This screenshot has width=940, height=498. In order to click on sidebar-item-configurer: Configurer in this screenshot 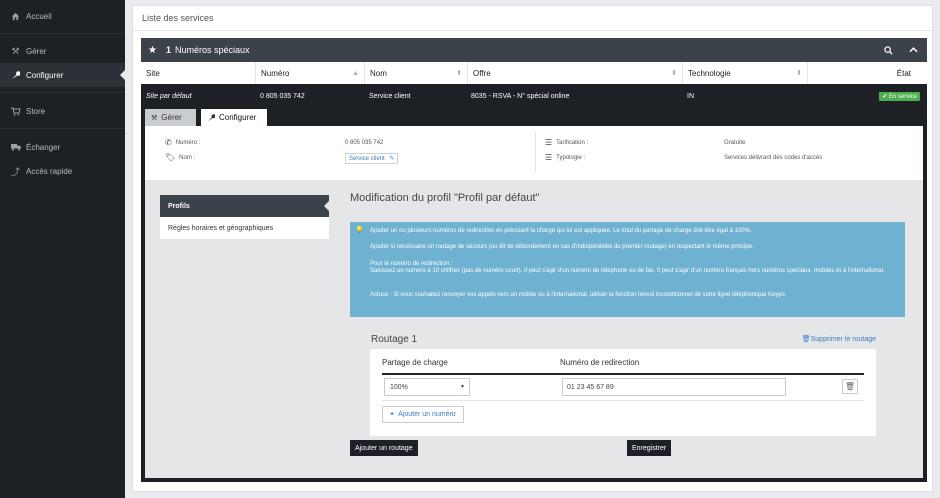, I will do `click(62, 75)`.